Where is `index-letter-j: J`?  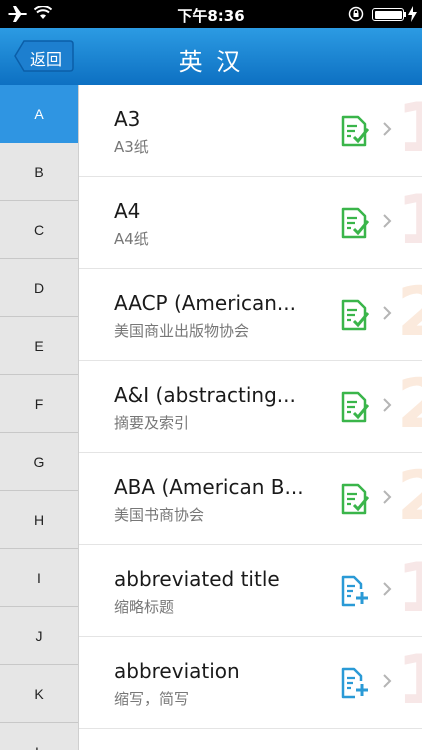
index-letter-j: J is located at coordinates (39, 636).